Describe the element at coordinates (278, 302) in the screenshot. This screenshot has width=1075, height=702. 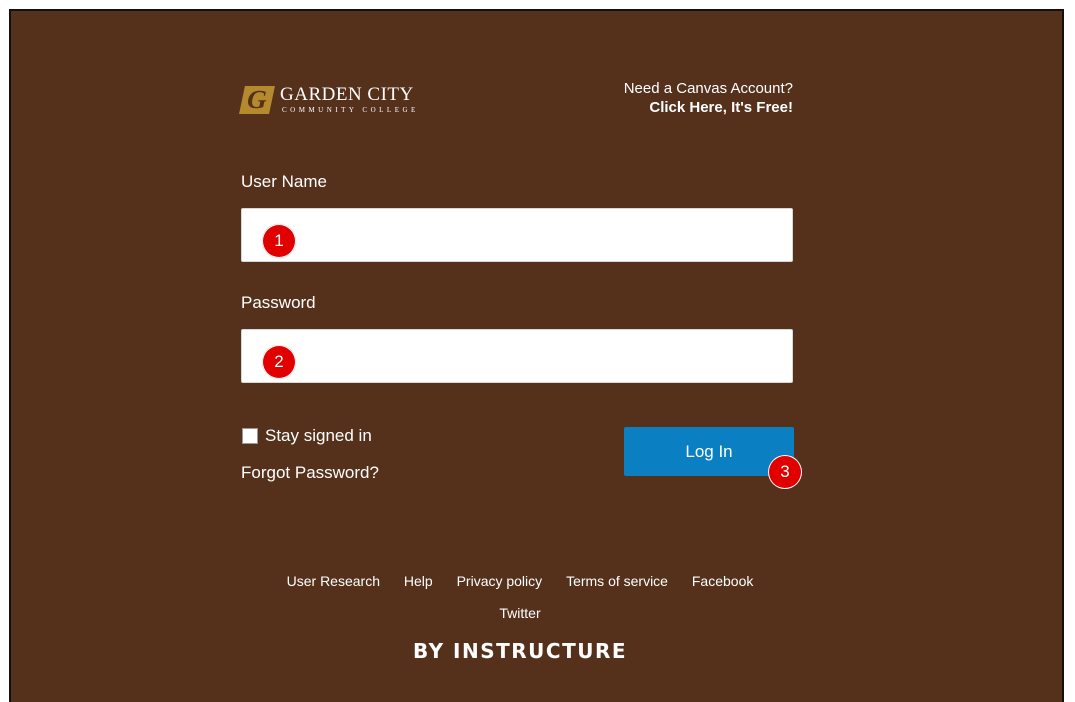
I see `password-label: Password` at that location.